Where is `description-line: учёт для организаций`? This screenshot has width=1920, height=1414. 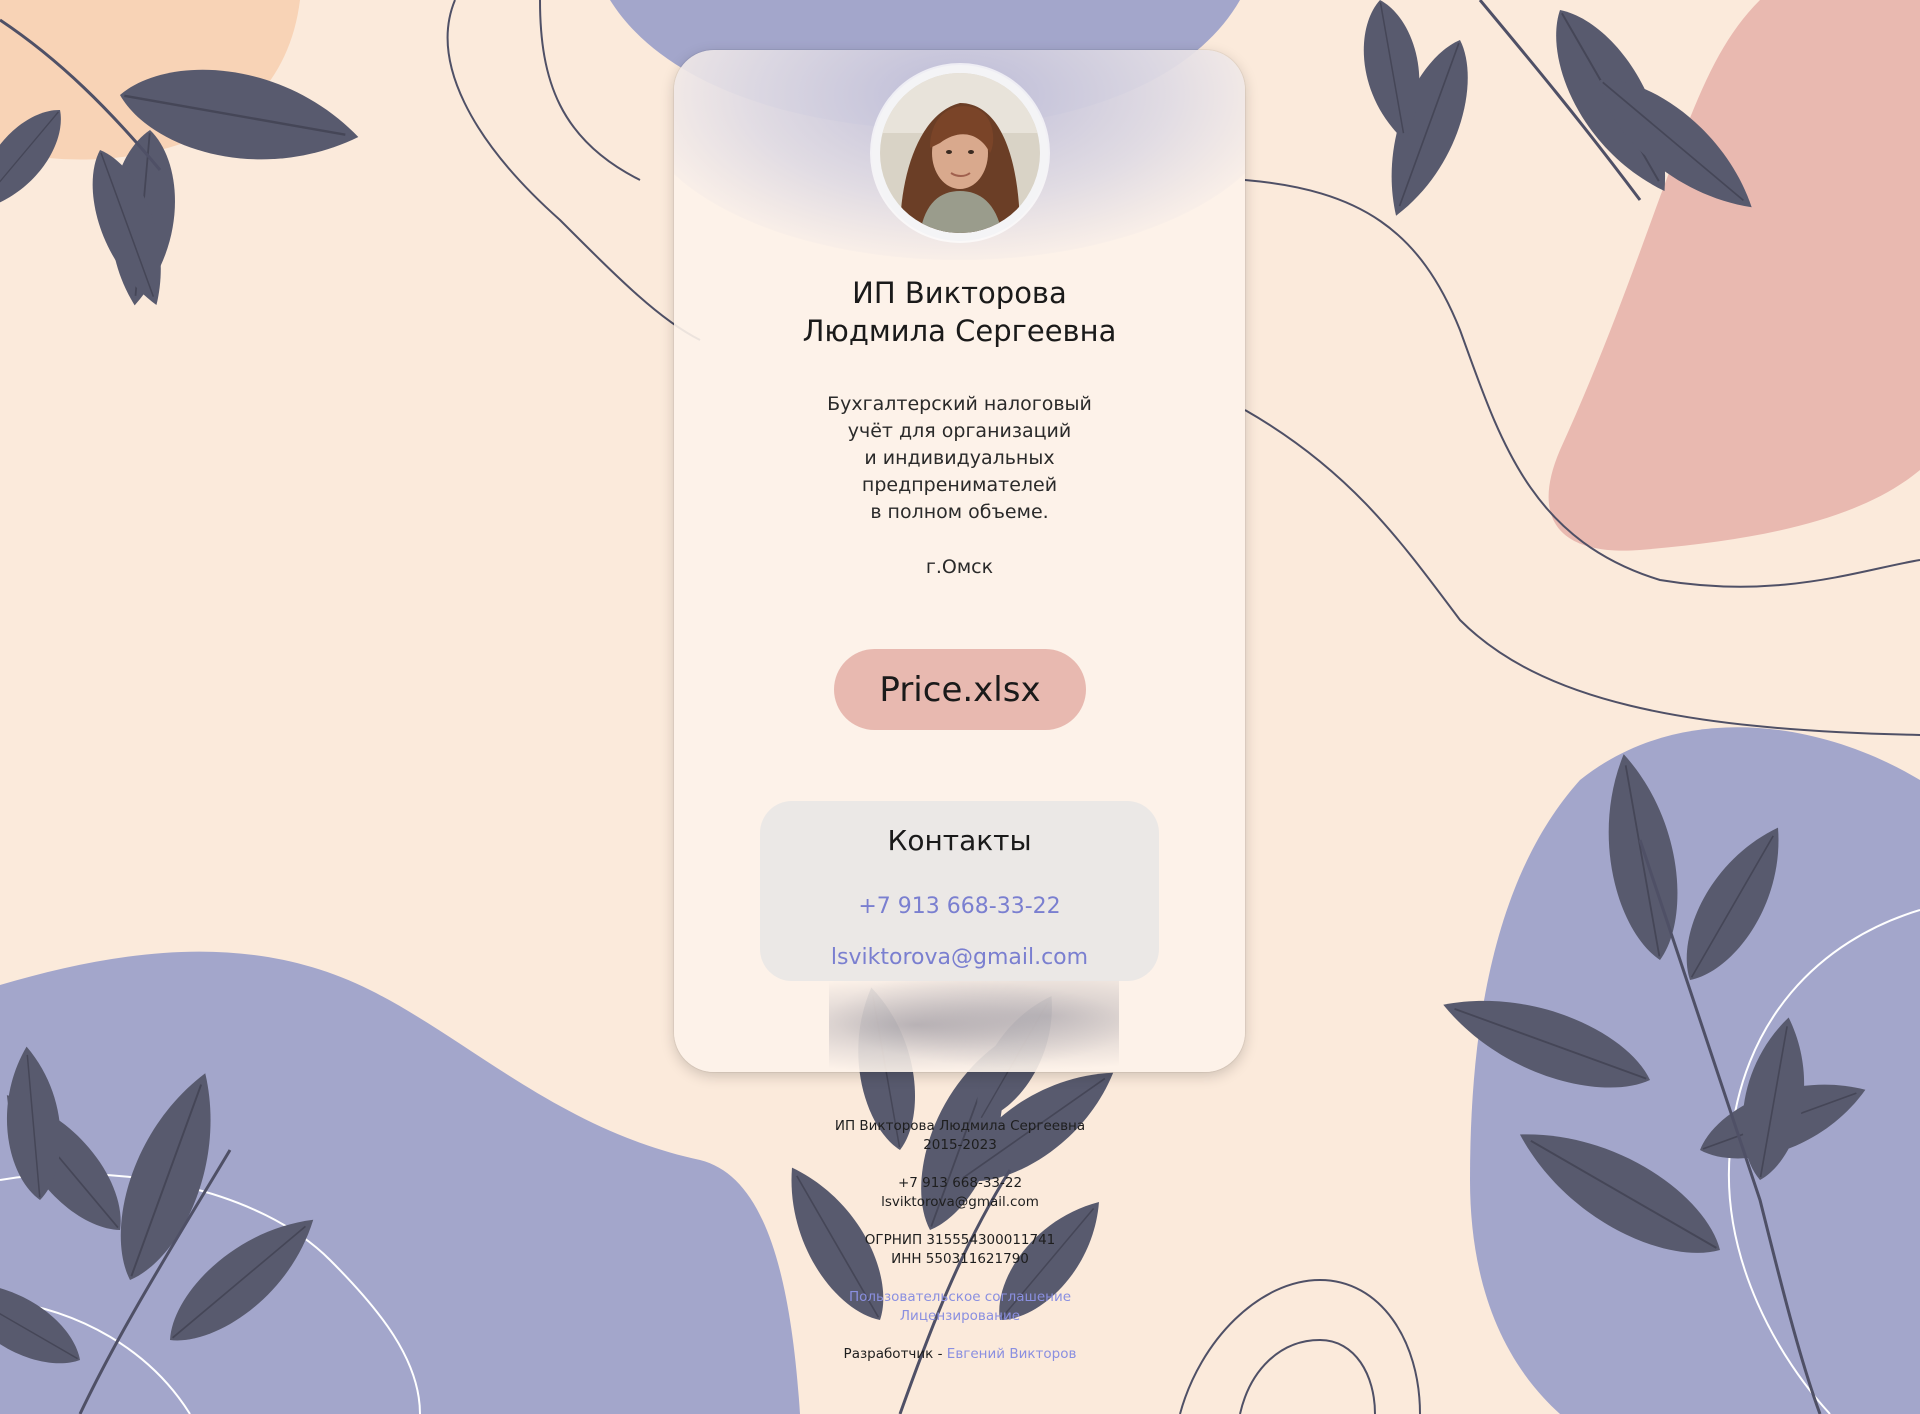 description-line: учёт для организаций is located at coordinates (959, 431).